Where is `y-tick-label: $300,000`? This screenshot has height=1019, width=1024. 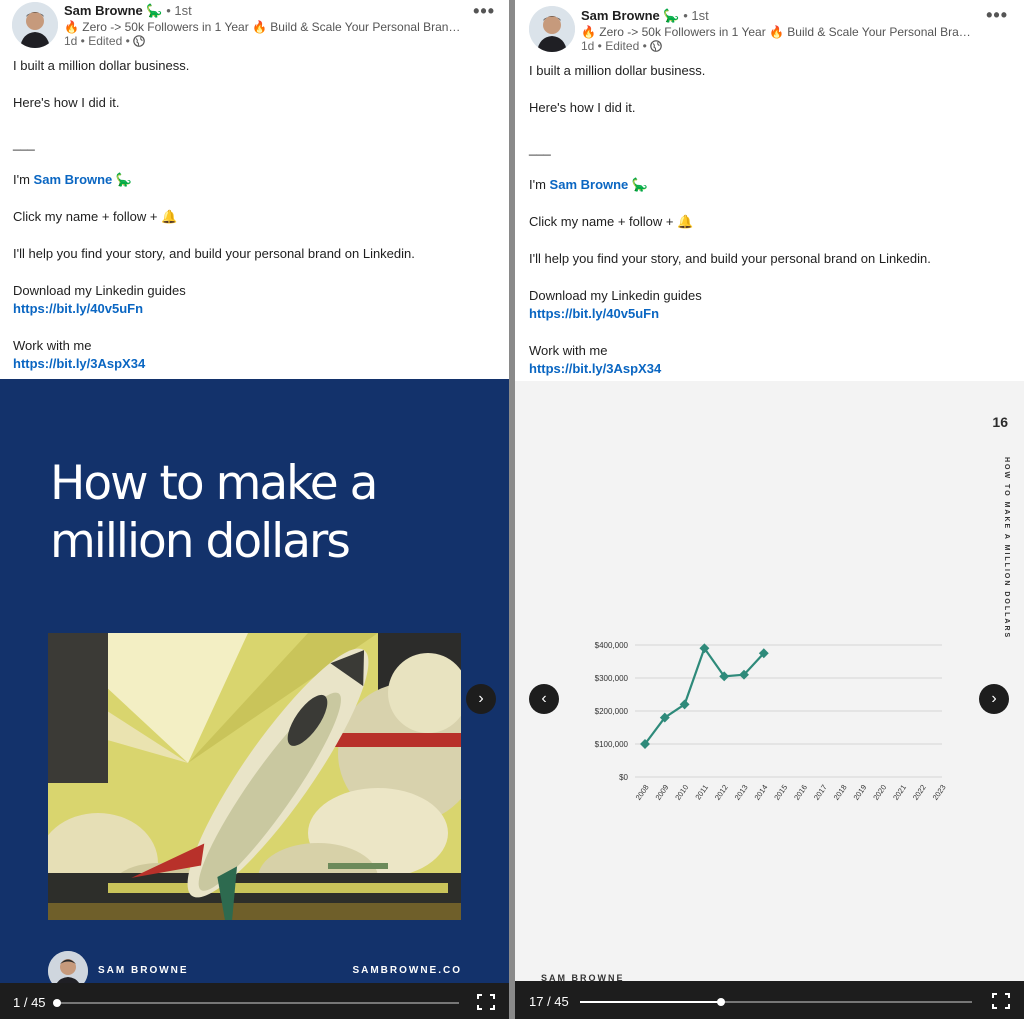 y-tick-label: $300,000 is located at coordinates (612, 678).